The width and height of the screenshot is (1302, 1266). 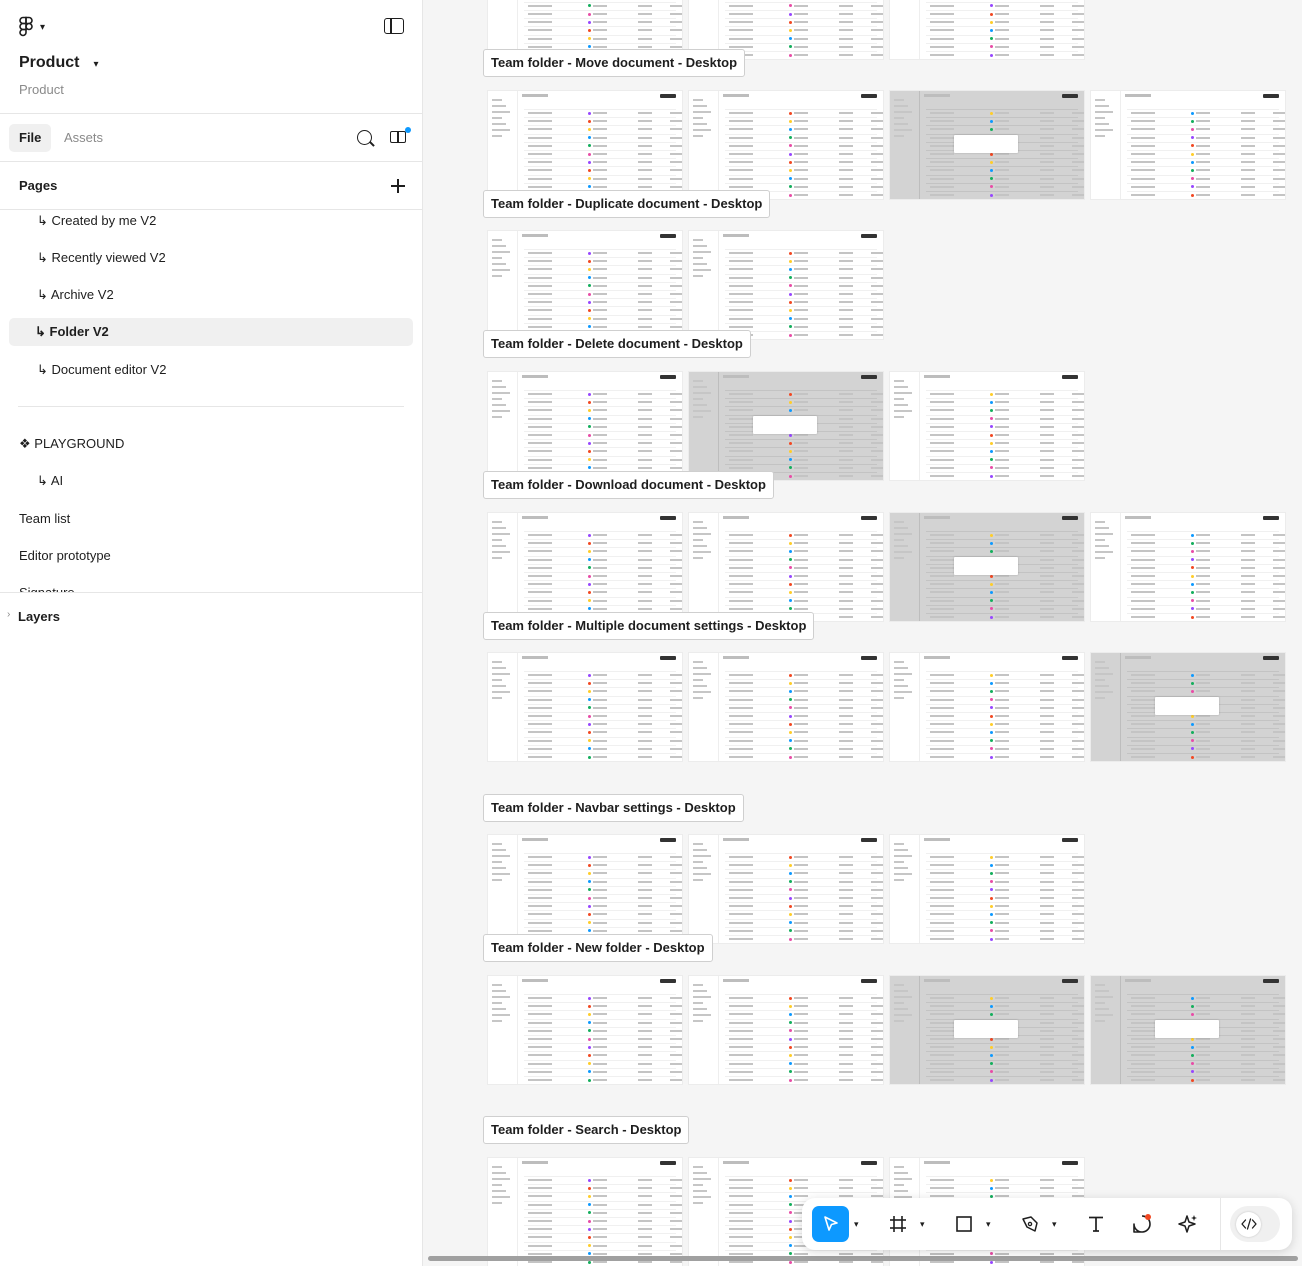 I want to click on shape-tool-button, so click(x=964, y=1224).